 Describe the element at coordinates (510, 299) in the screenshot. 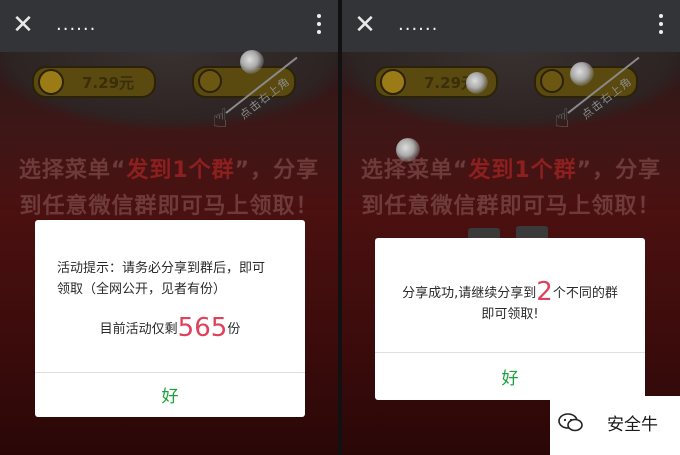

I see `dialog-message: 分享成功,请继续分享到2个不同的群 即可领取!` at that location.